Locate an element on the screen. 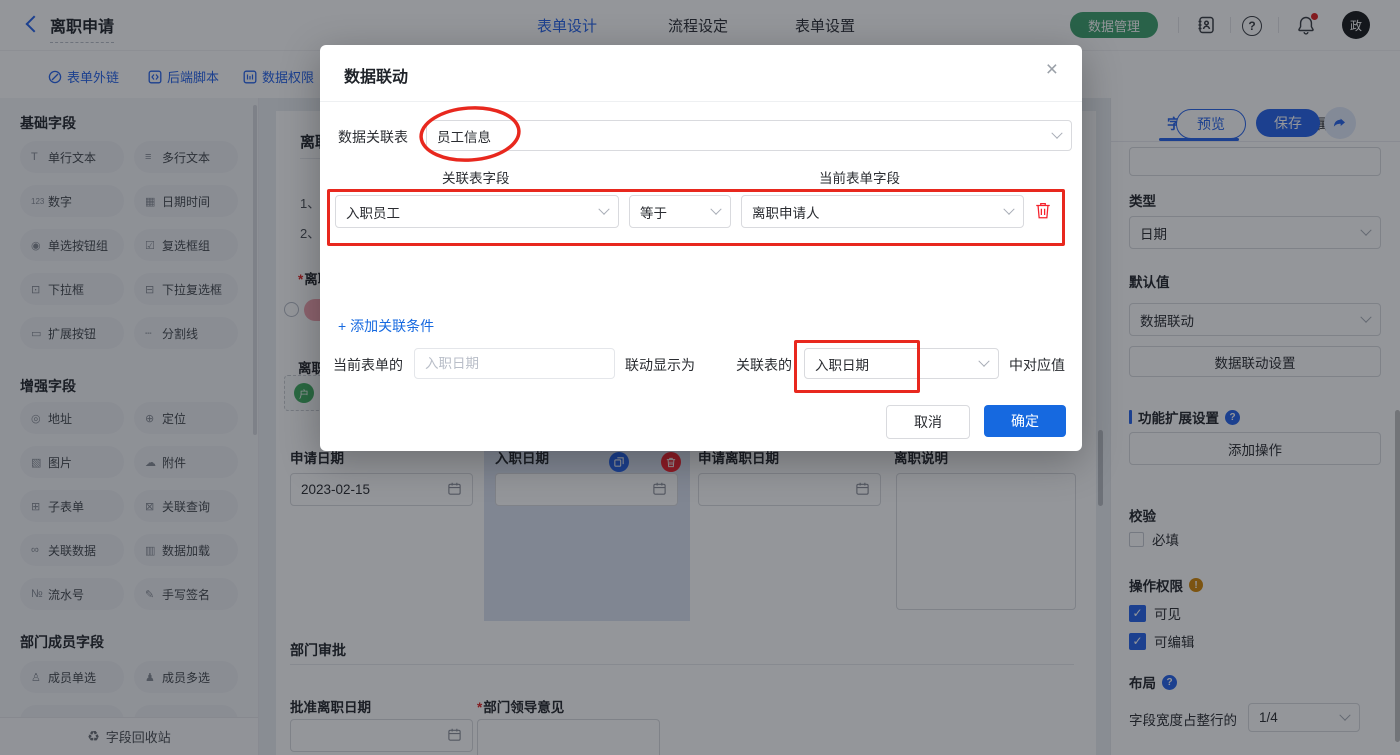 The image size is (1400, 755). display-as-label: 联动显示为 is located at coordinates (660, 365).